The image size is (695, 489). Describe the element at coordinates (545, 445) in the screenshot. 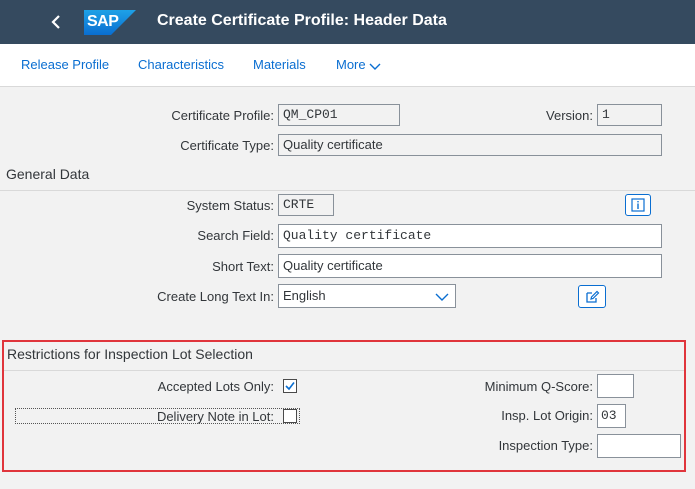

I see `inspection-type-label: Inspection Type:` at that location.